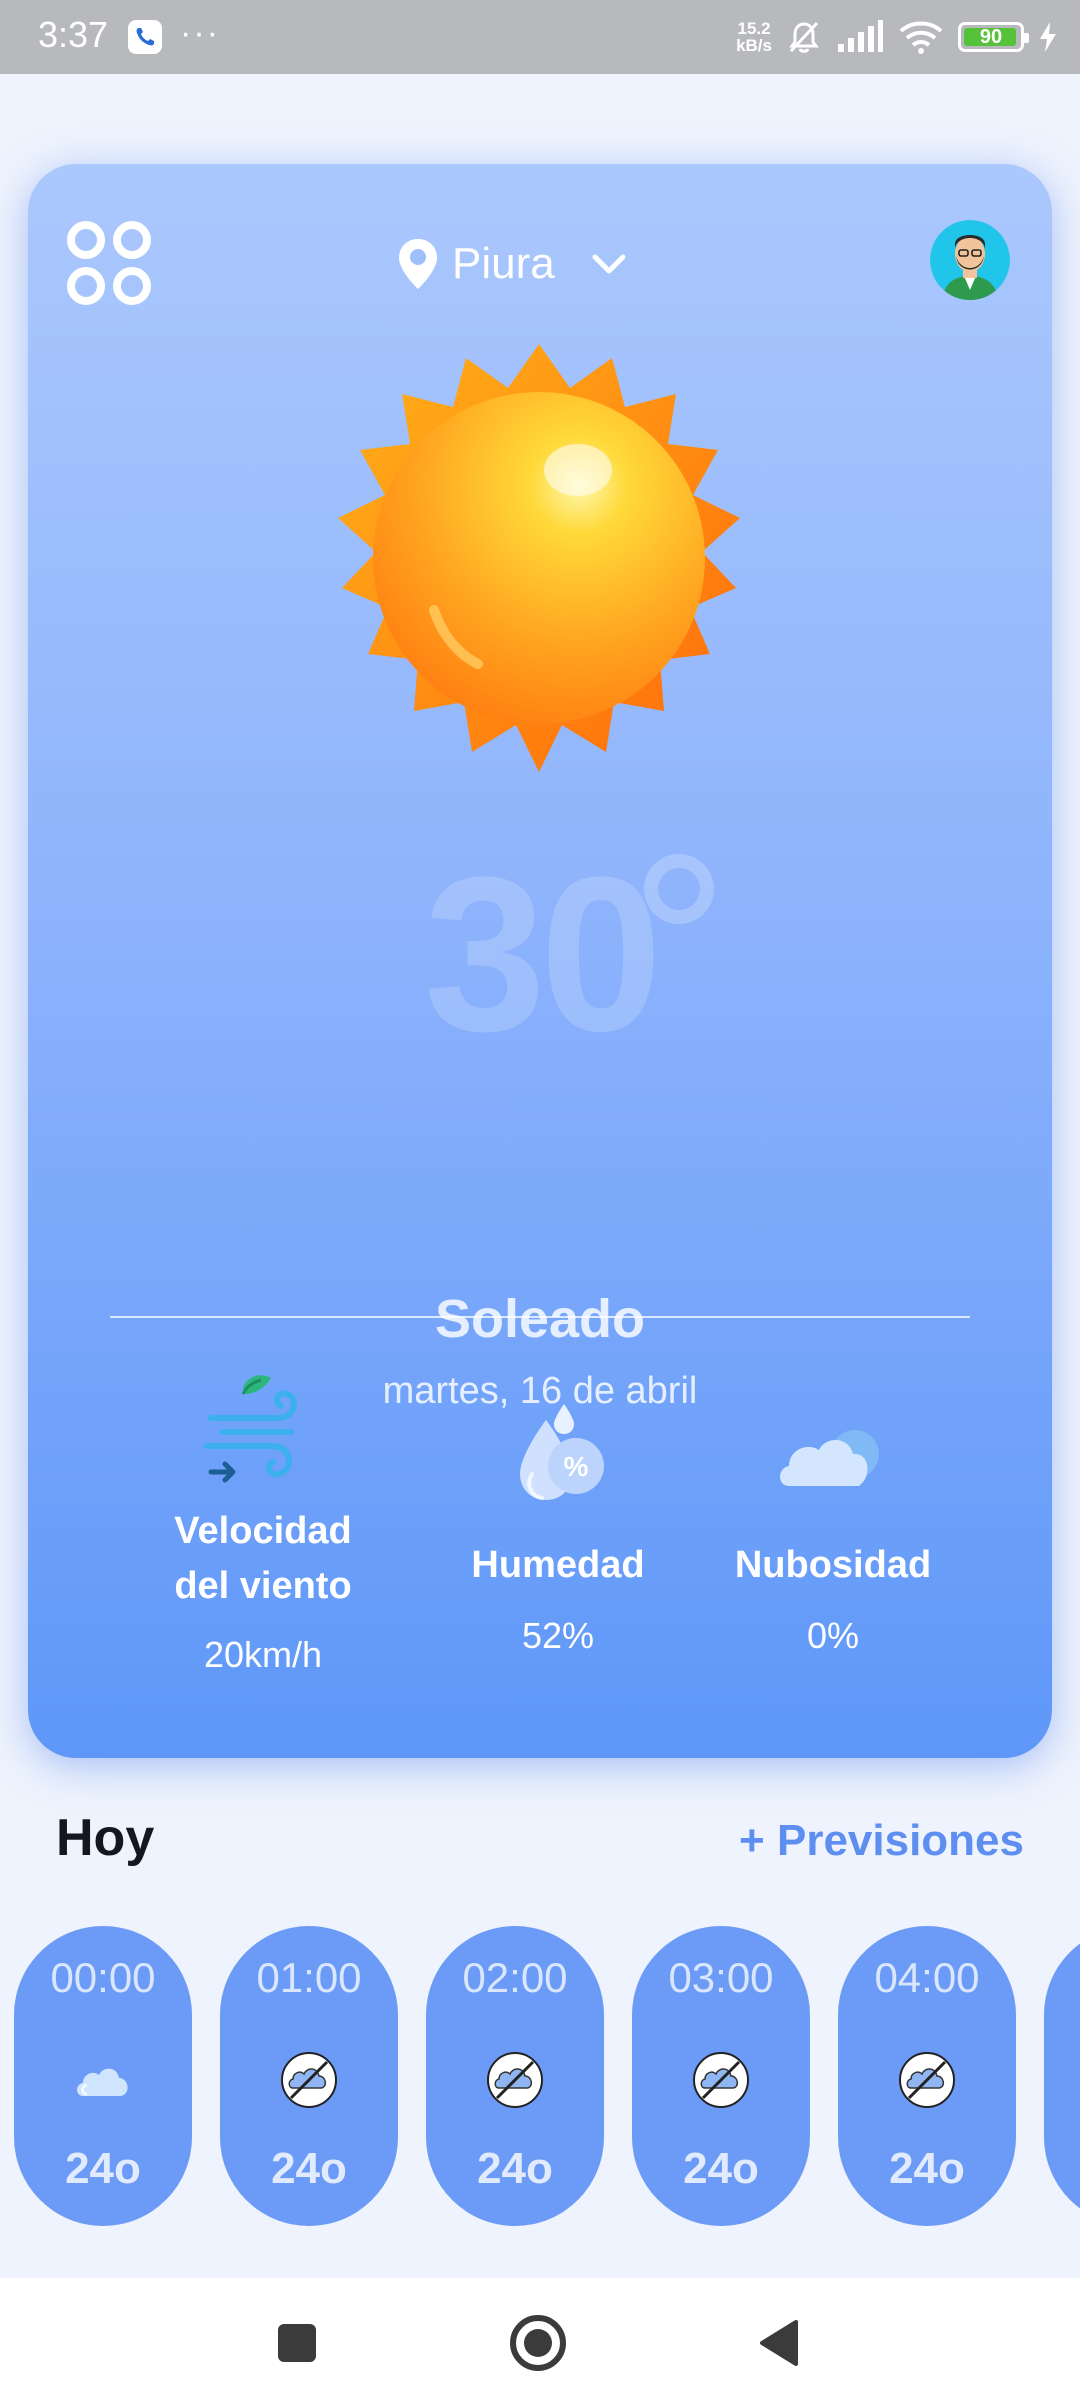 Image resolution: width=1080 pixels, height=2408 pixels. What do you see at coordinates (1062, 2076) in the screenshot?
I see `hour-card-partial` at bounding box center [1062, 2076].